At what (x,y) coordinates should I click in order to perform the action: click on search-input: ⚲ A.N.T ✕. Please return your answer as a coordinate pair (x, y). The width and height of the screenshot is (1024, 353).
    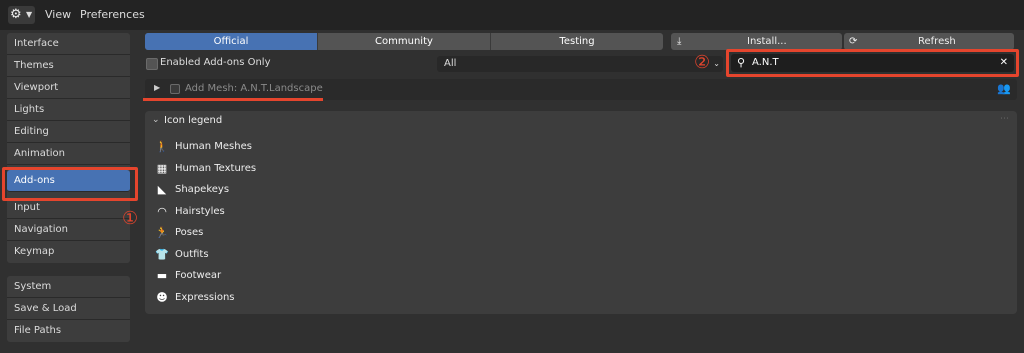
    Looking at the image, I should click on (872, 63).